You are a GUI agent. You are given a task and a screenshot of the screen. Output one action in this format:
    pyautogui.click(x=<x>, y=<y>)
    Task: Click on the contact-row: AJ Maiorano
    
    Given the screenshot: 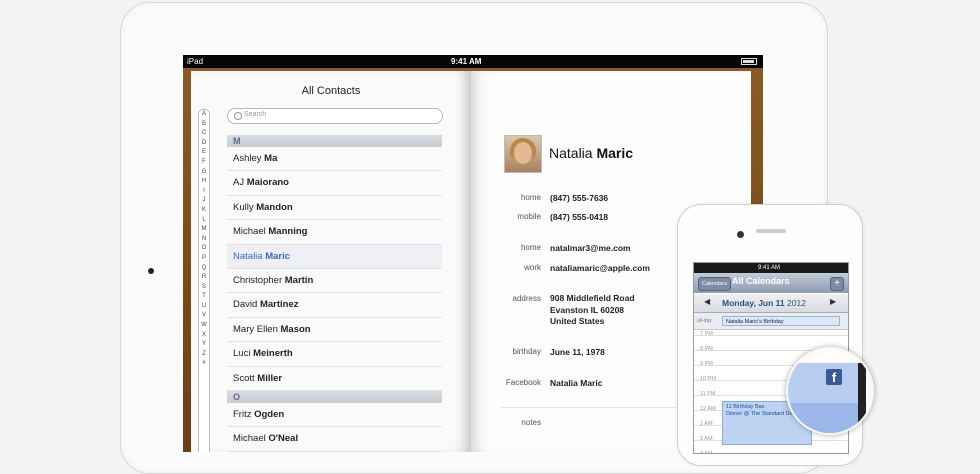 What is the action you would take?
    pyautogui.click(x=334, y=183)
    